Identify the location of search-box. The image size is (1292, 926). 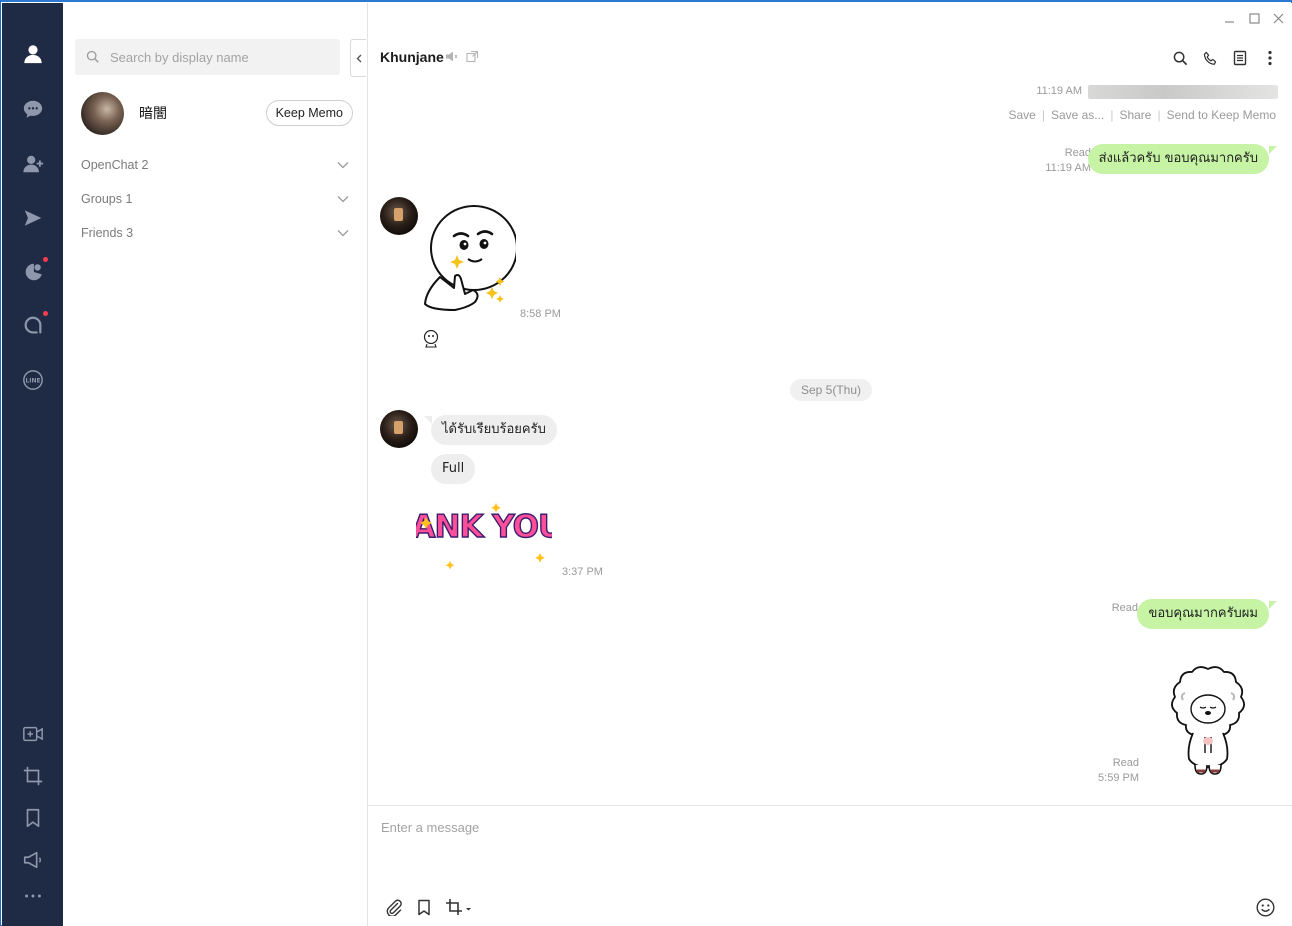
(207, 57).